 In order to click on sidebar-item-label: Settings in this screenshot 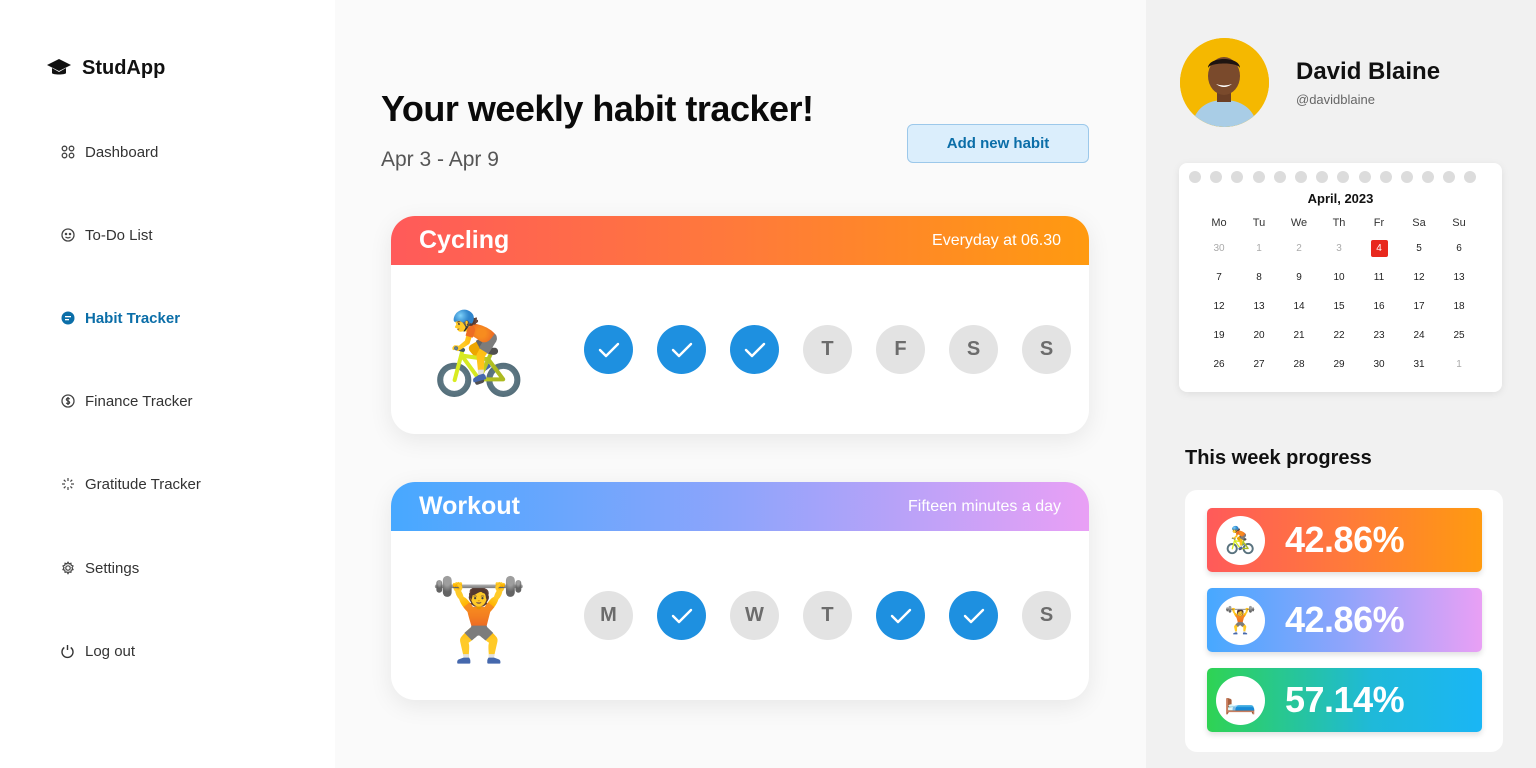, I will do `click(112, 568)`.